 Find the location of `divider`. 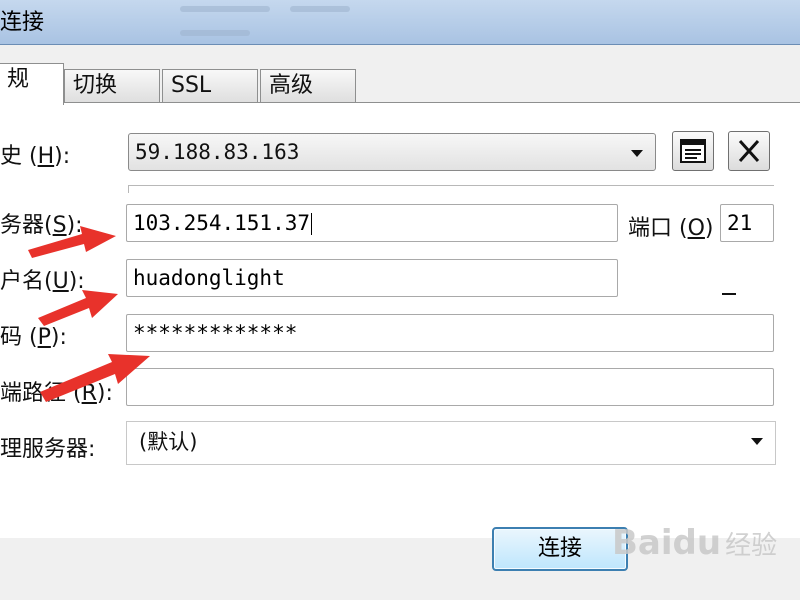

divider is located at coordinates (451, 189).